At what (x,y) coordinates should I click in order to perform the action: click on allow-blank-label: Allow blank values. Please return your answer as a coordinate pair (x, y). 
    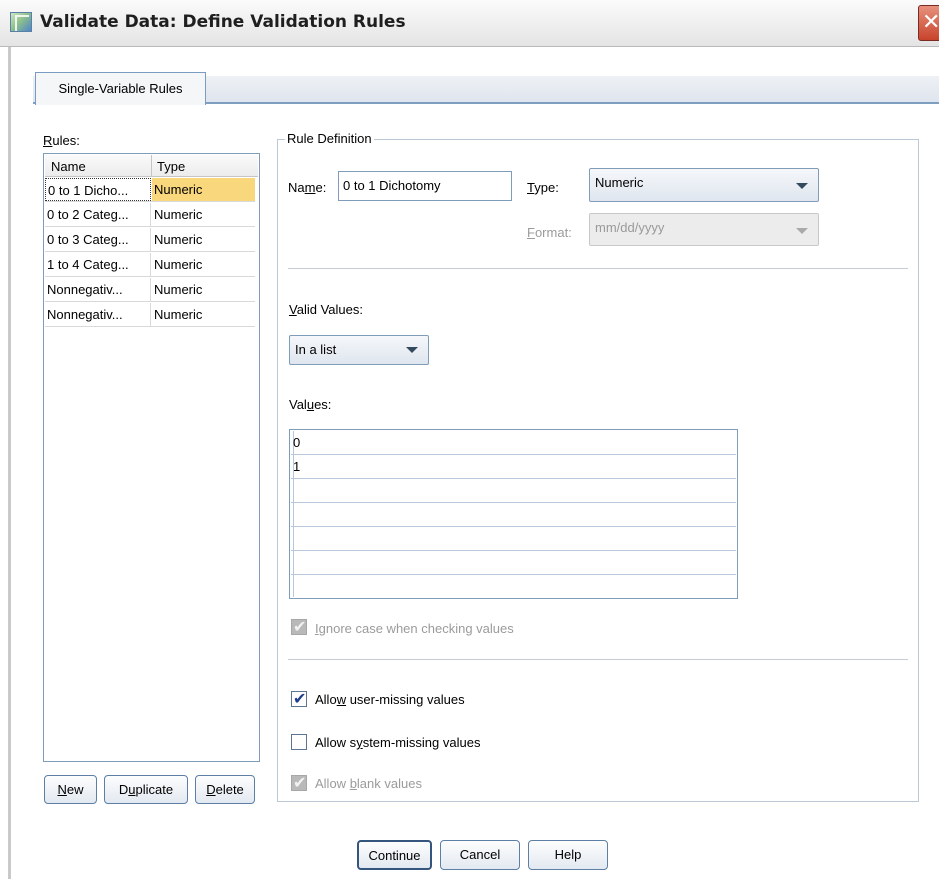
    Looking at the image, I should click on (368, 783).